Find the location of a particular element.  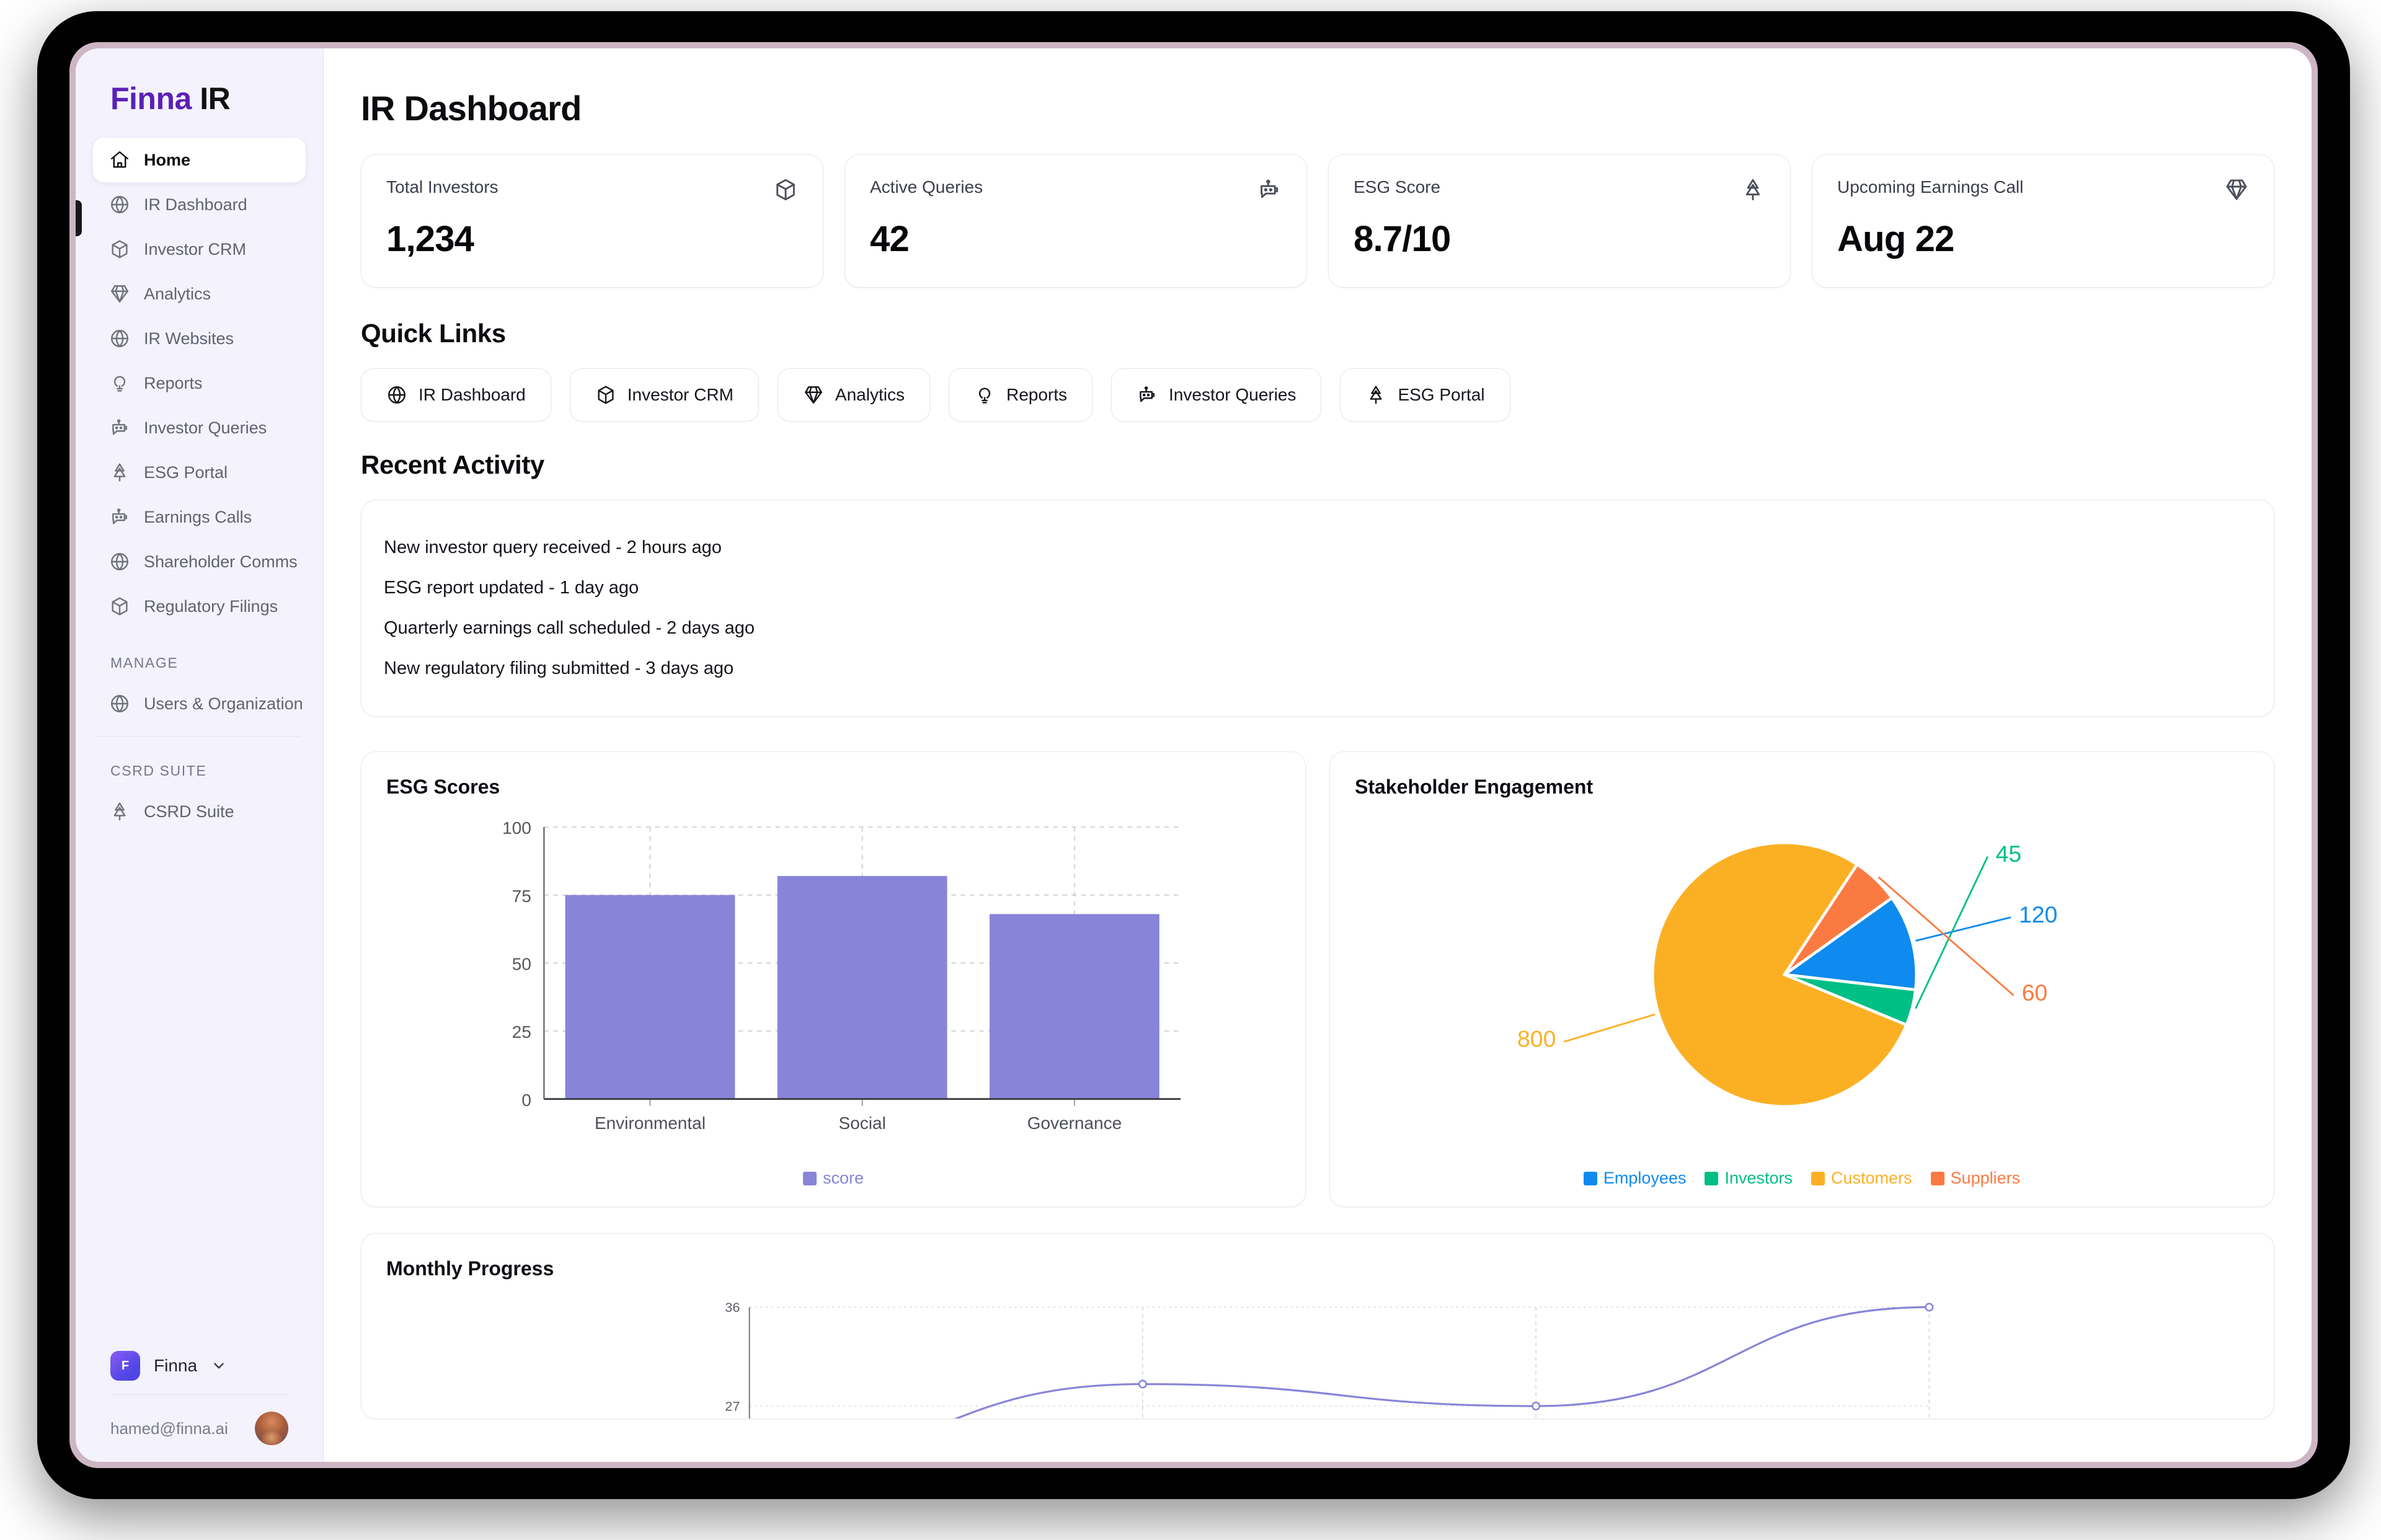

sidebar-item-investor-crm: Investor CRM is located at coordinates (199, 249).